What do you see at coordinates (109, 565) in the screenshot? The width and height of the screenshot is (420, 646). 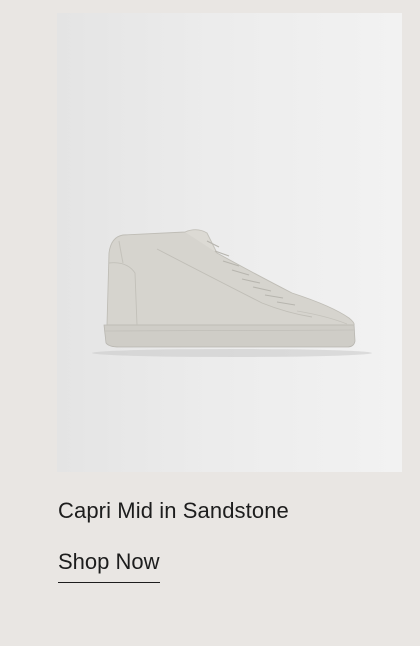 I see `shop-now-link: Shop Now` at bounding box center [109, 565].